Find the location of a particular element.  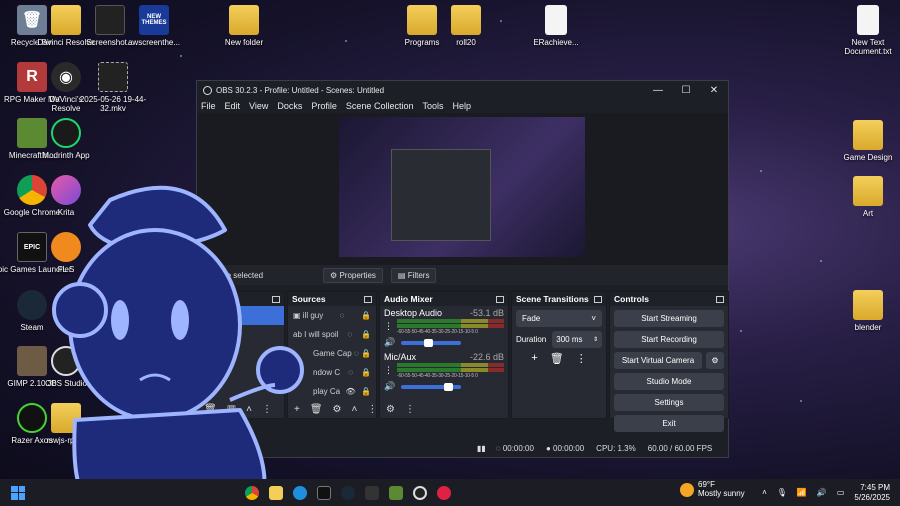

virtual-camera-settings-icon: ⚙ is located at coordinates (715, 360).